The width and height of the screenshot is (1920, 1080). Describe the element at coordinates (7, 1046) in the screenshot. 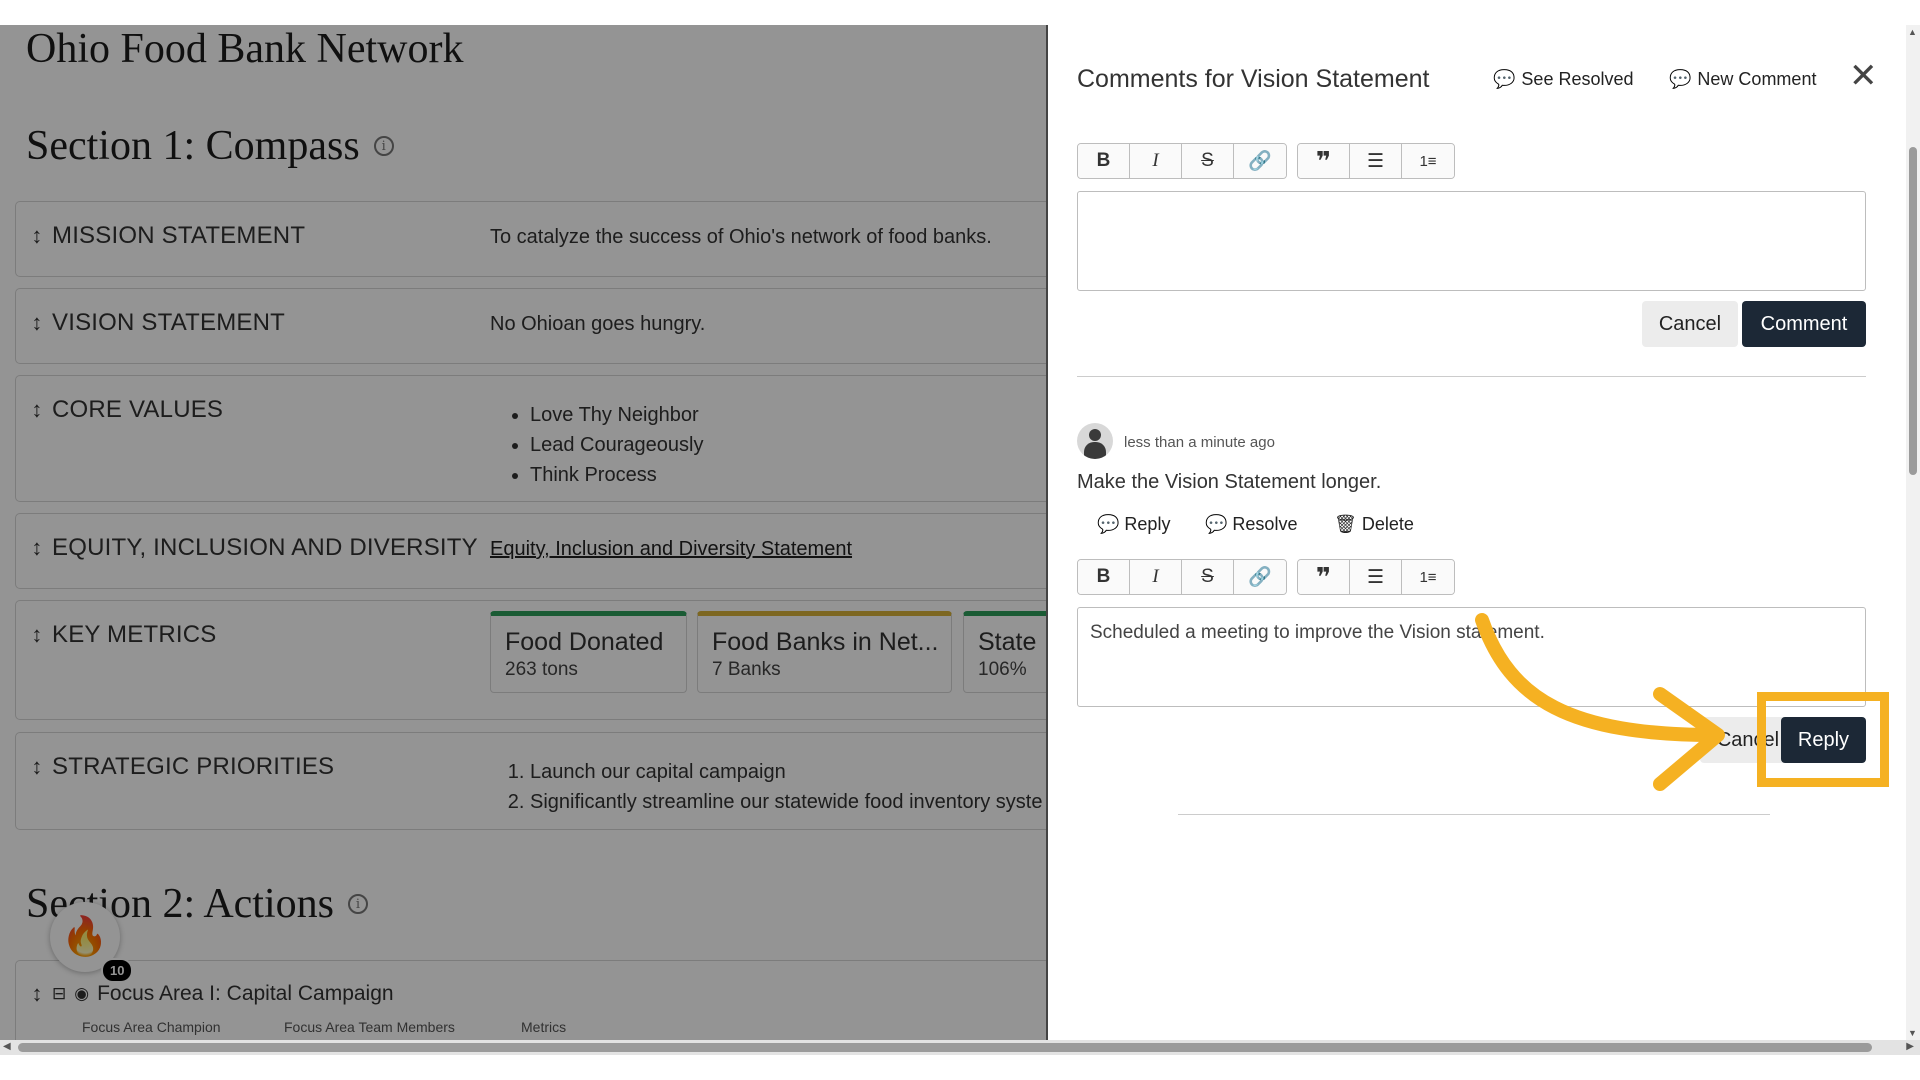

I see `scroll-left-icon: ◀` at that location.